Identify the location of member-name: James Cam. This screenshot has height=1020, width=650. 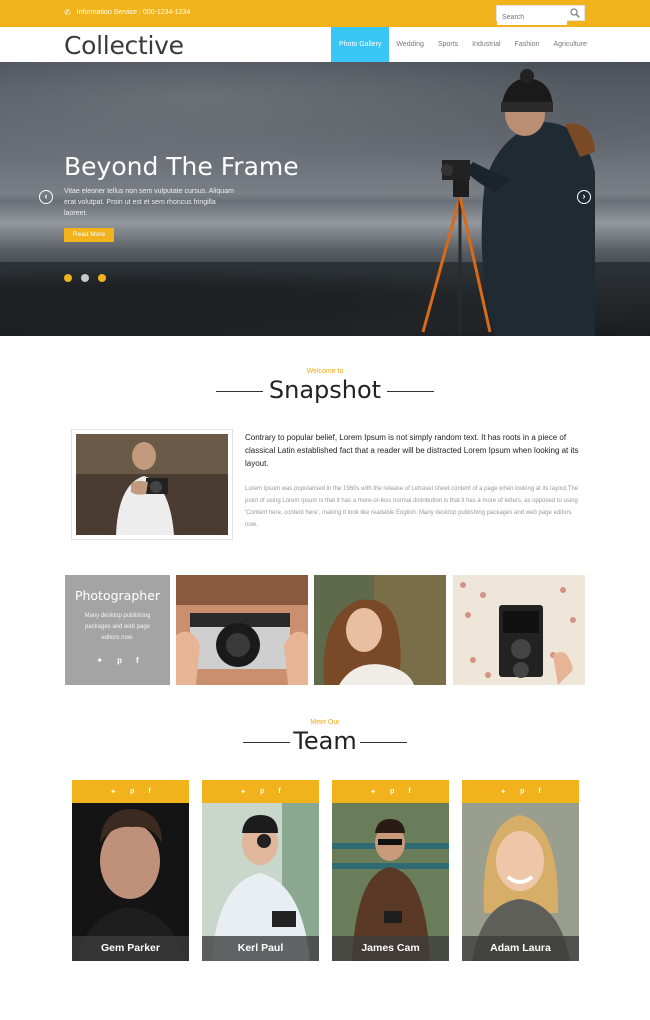
(390, 948).